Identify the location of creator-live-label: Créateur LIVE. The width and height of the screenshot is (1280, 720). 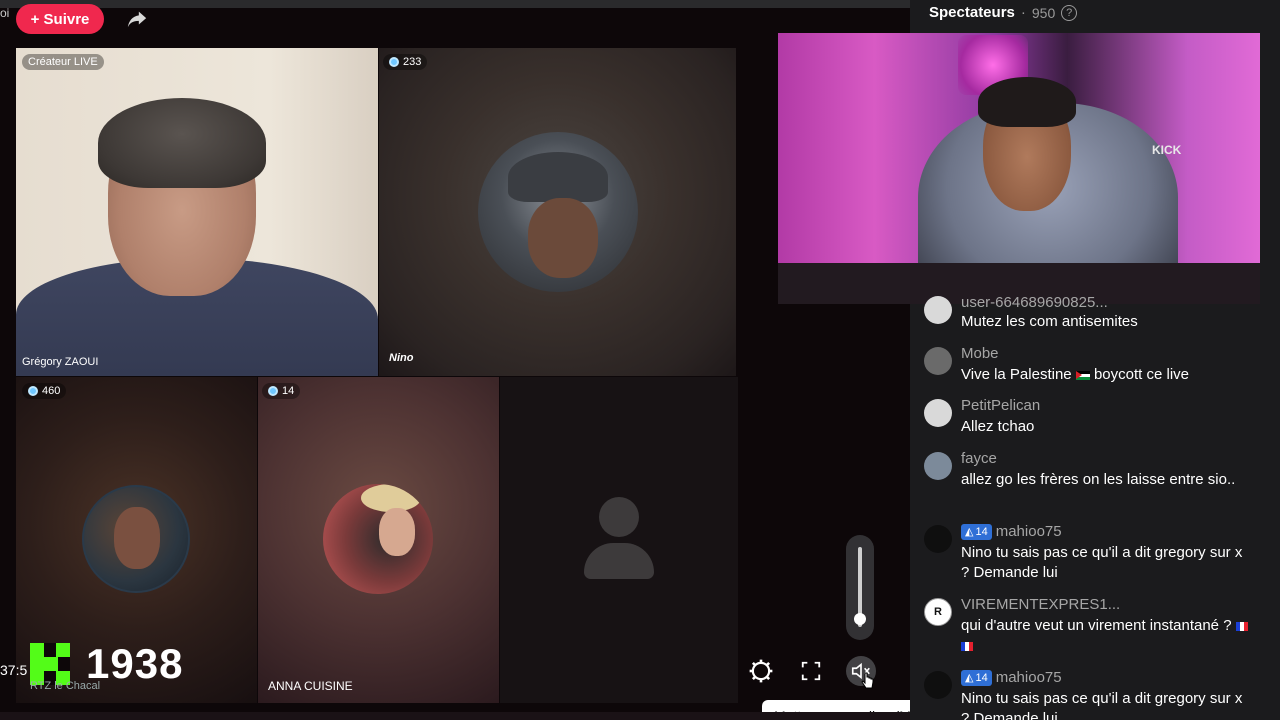
(63, 62).